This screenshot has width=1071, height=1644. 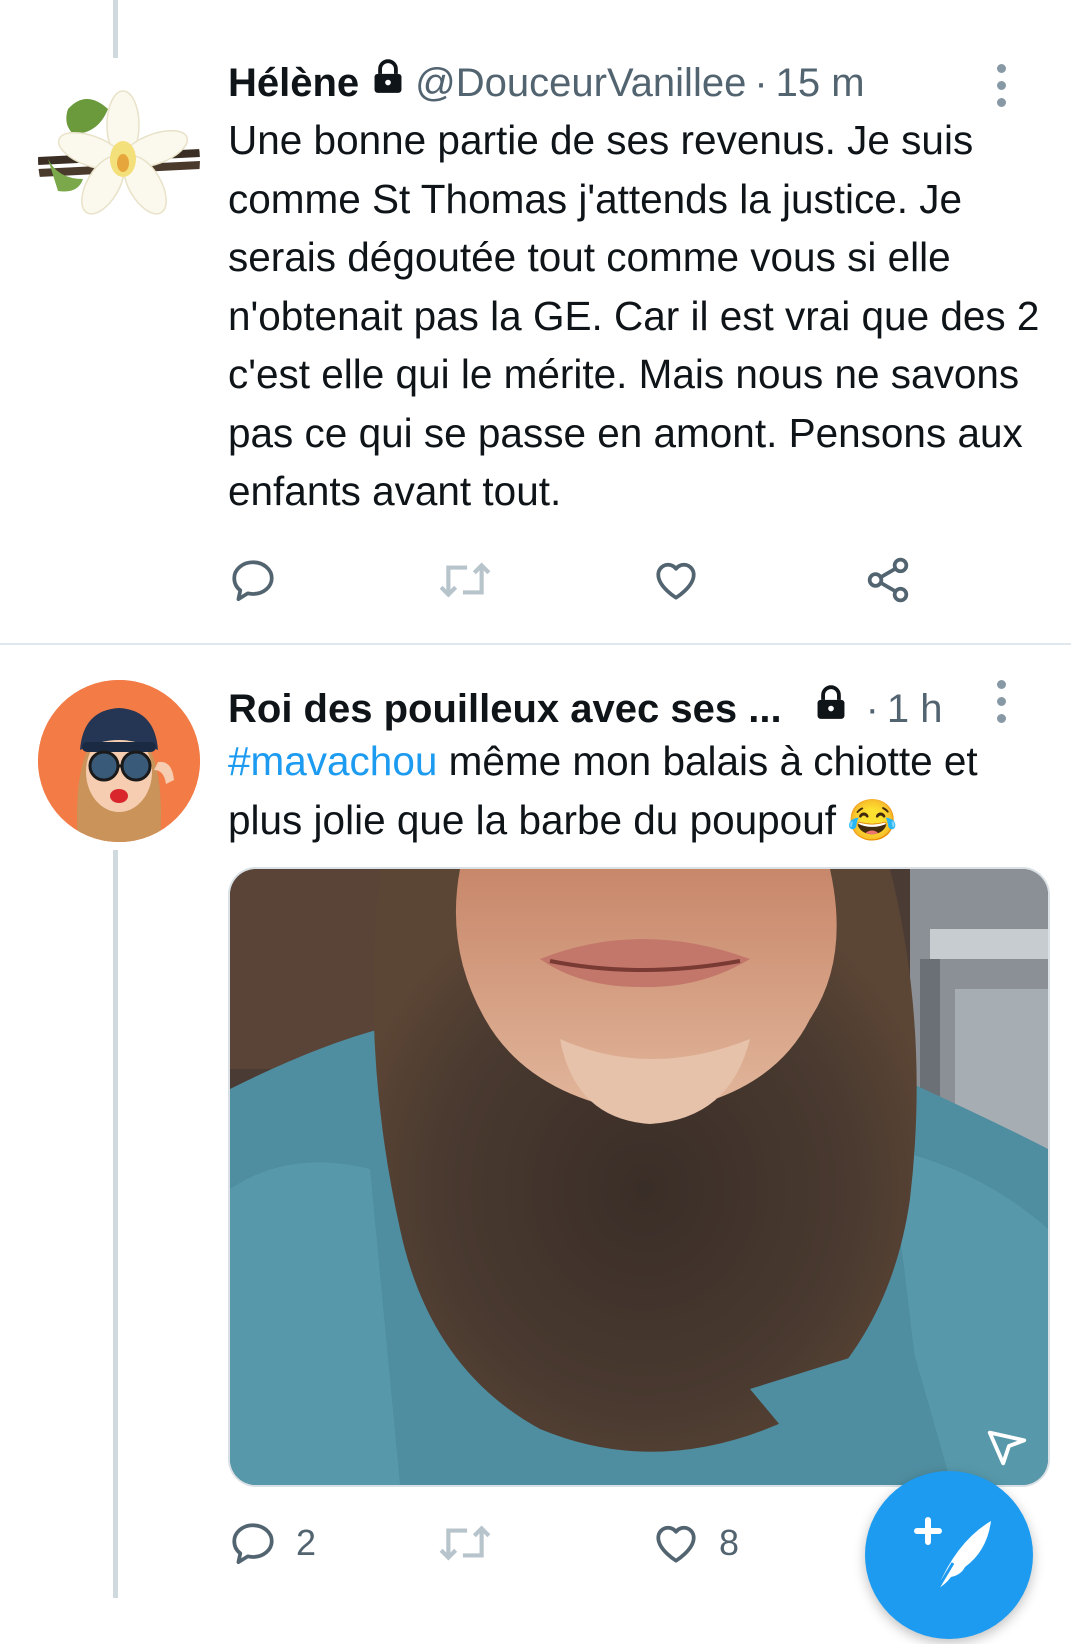 I want to click on thread-line-top, so click(x=115, y=29).